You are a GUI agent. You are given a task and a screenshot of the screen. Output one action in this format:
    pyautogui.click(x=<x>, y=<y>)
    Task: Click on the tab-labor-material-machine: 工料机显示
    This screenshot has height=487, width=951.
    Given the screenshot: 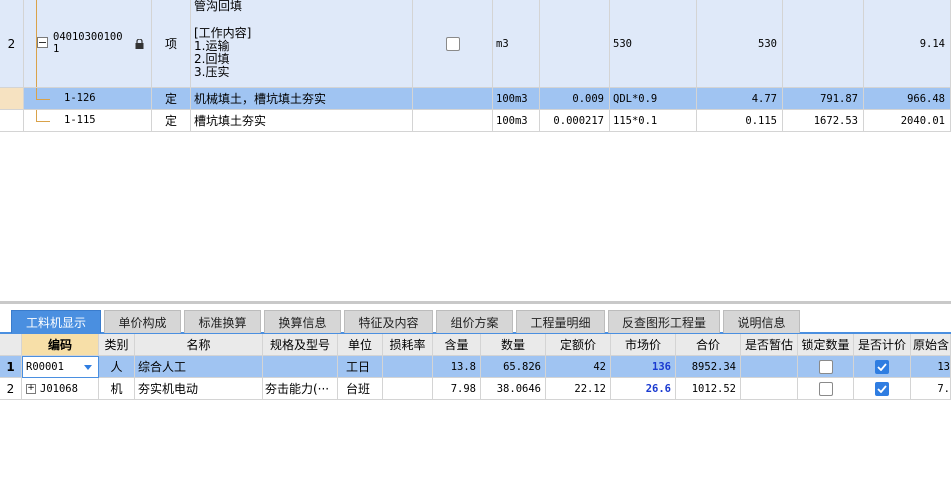 What is the action you would take?
    pyautogui.click(x=56, y=321)
    